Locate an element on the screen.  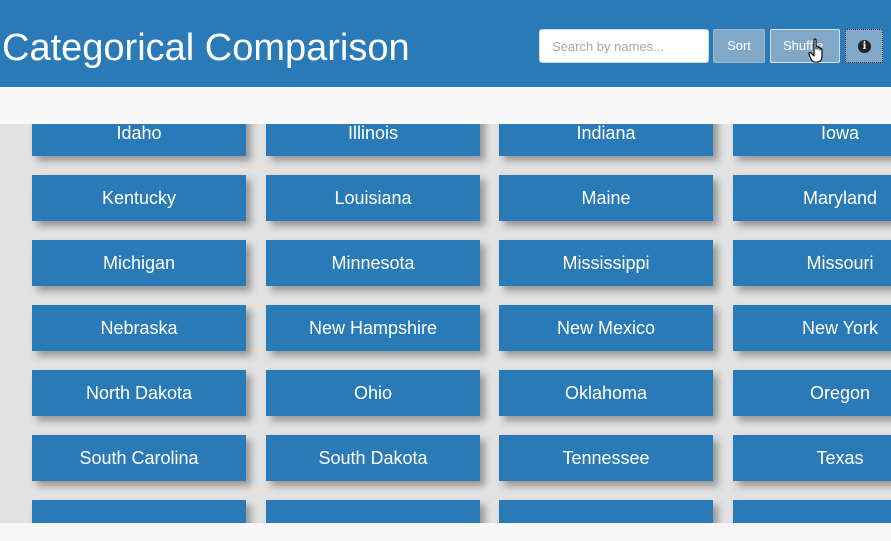
category-card: New Hampshire is located at coordinates (373, 328).